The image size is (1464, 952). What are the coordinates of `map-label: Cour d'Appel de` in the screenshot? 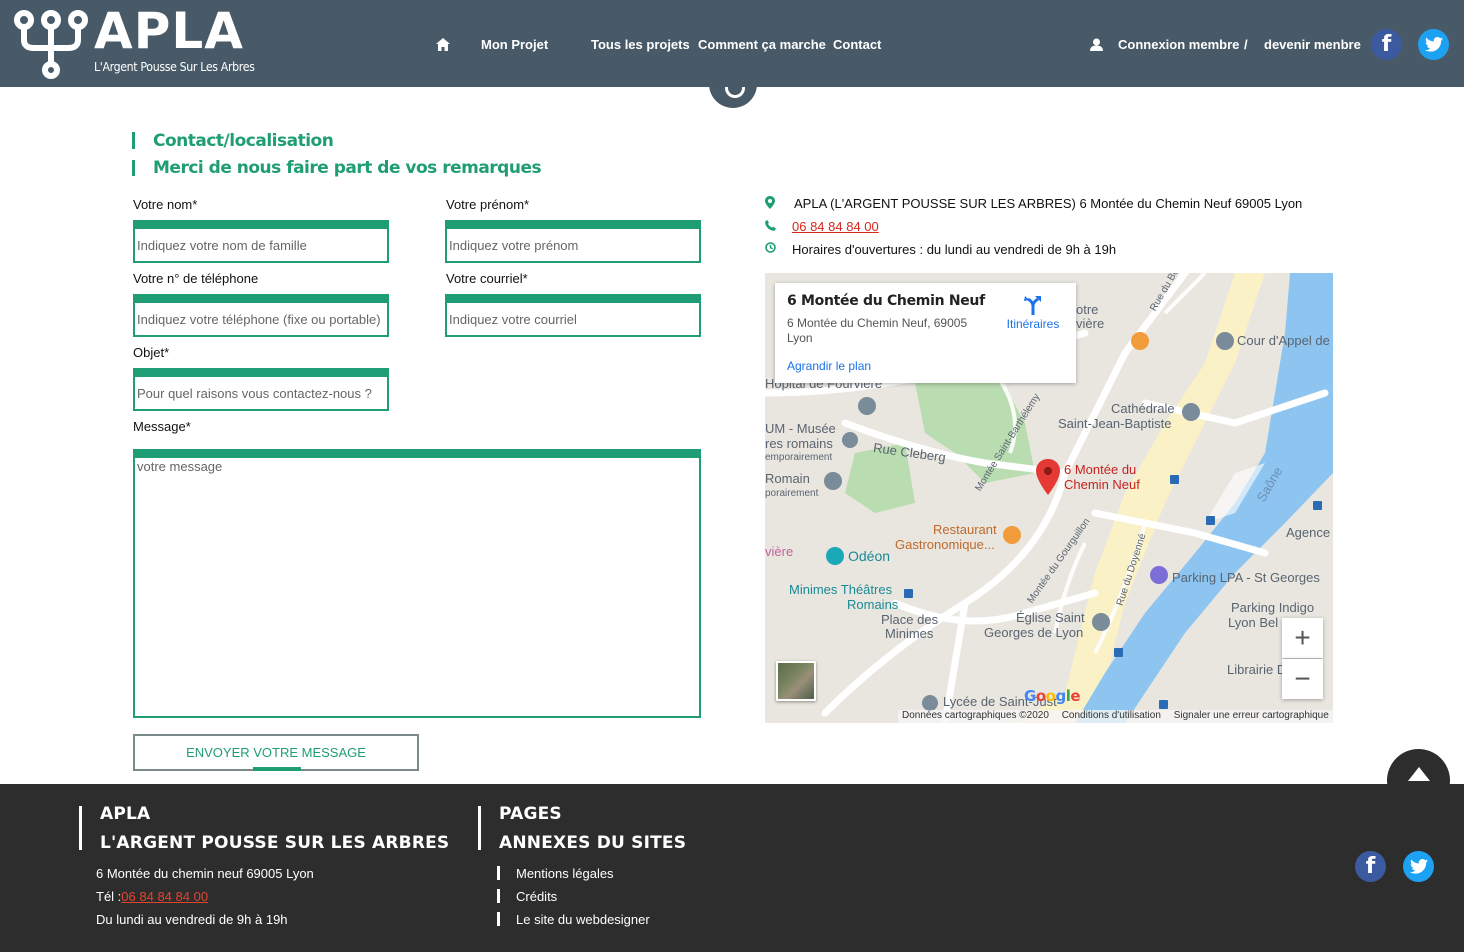 It's located at (1283, 340).